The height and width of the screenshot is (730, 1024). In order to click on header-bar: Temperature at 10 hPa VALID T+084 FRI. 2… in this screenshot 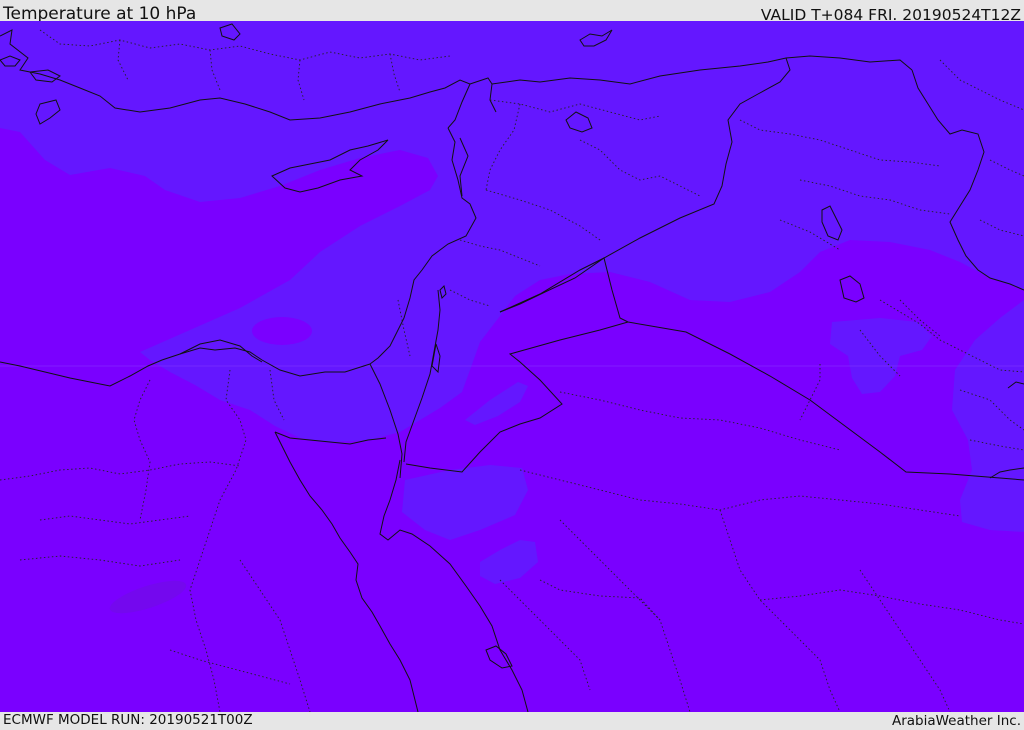, I will do `click(512, 12)`.